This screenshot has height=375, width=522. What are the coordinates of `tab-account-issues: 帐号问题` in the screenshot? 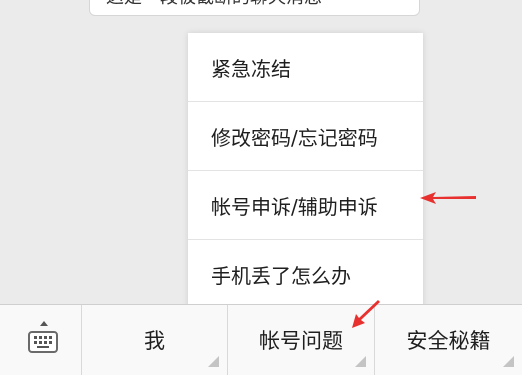 It's located at (301, 340).